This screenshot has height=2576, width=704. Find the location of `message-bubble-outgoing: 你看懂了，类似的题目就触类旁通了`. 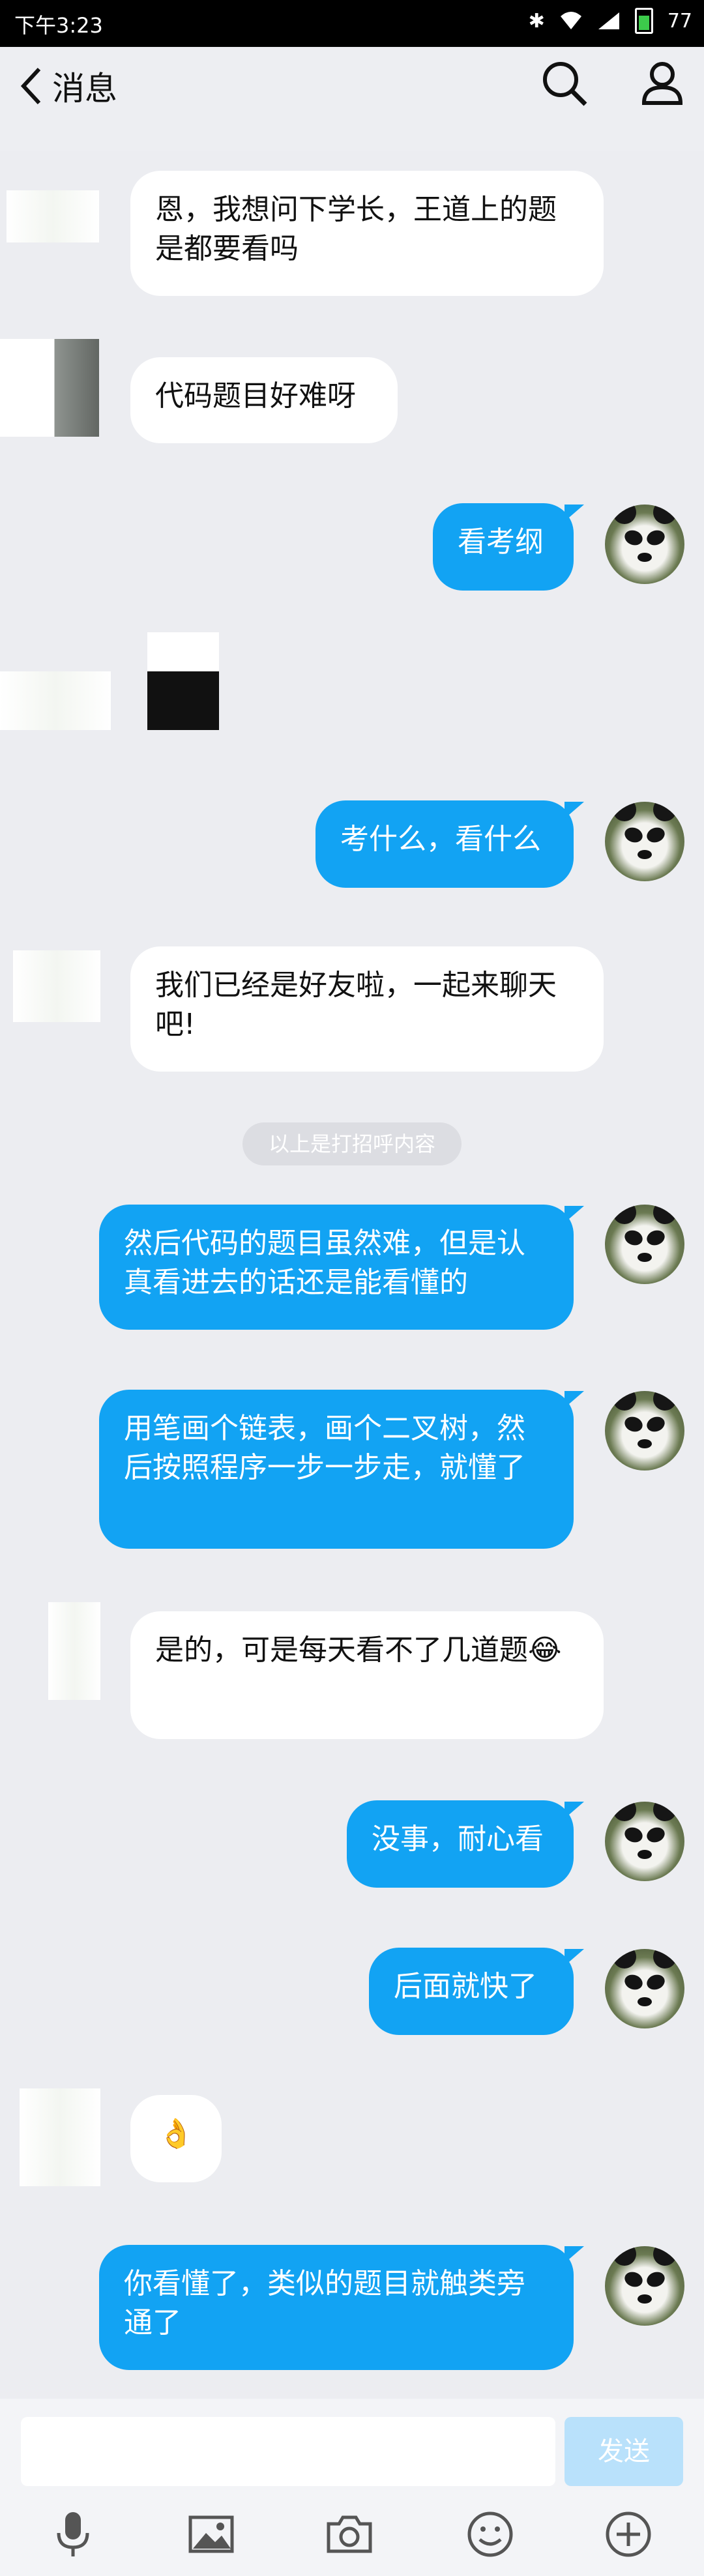

message-bubble-outgoing: 你看懂了，类似的题目就触类旁通了 is located at coordinates (342, 2307).